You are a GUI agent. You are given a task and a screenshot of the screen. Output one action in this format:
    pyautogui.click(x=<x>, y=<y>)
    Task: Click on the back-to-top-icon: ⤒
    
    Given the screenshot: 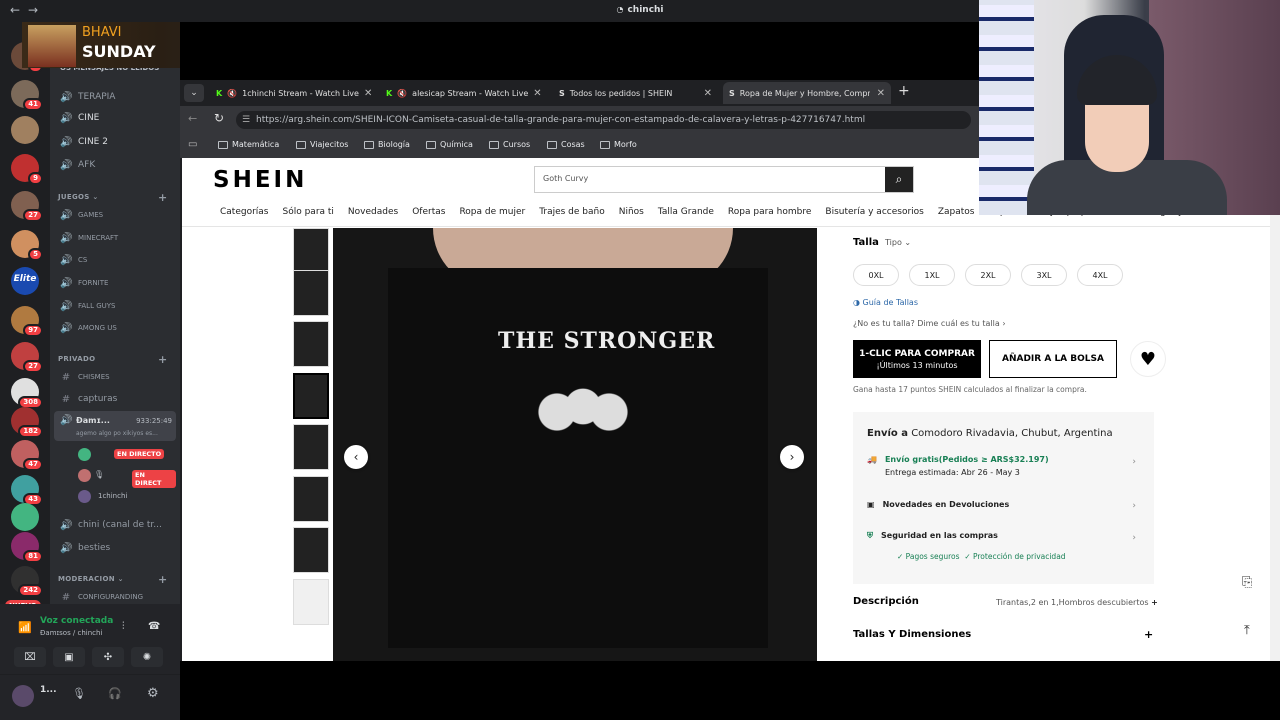 What is the action you would take?
    pyautogui.click(x=1247, y=630)
    